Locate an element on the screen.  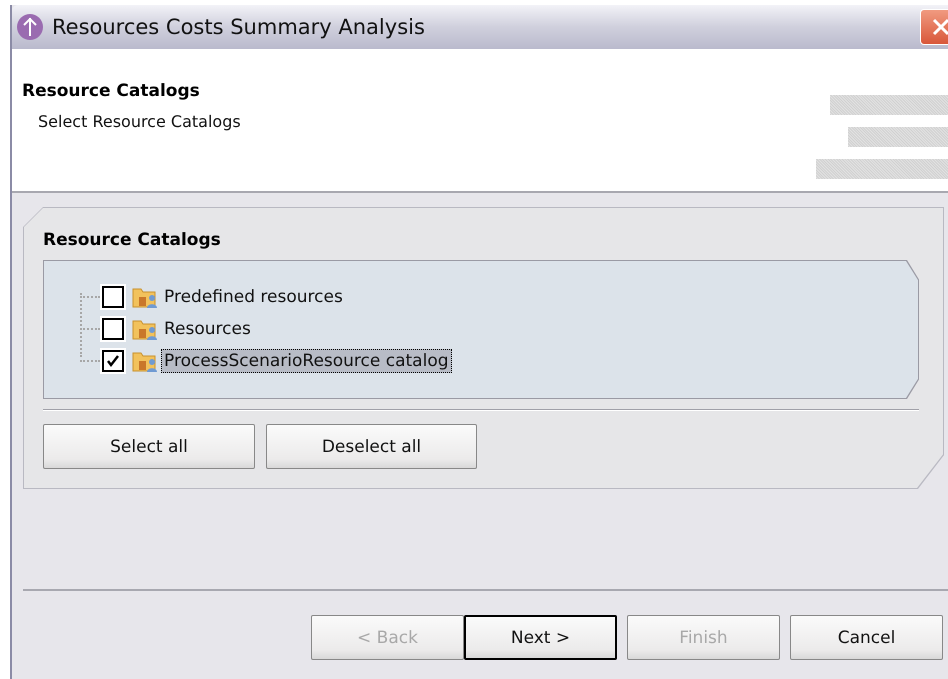
window-title: Resources Costs Summary Analysis is located at coordinates (238, 27).